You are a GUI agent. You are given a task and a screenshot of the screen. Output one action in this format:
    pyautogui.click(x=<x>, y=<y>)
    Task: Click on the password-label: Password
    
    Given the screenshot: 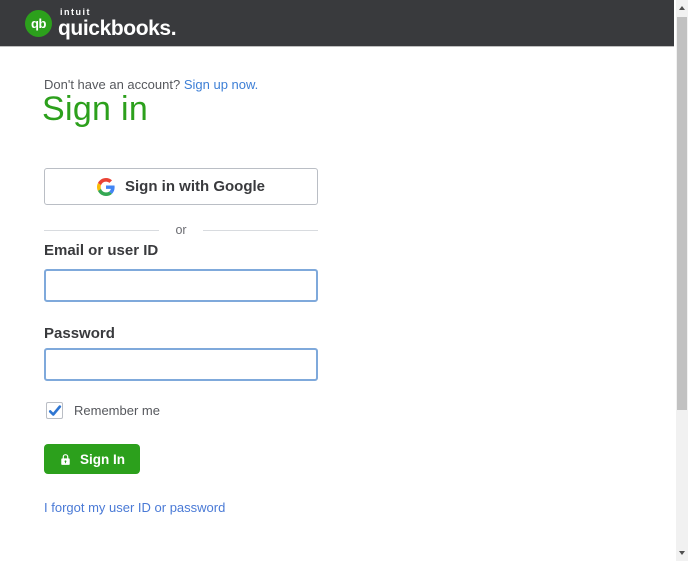 What is the action you would take?
    pyautogui.click(x=79, y=333)
    